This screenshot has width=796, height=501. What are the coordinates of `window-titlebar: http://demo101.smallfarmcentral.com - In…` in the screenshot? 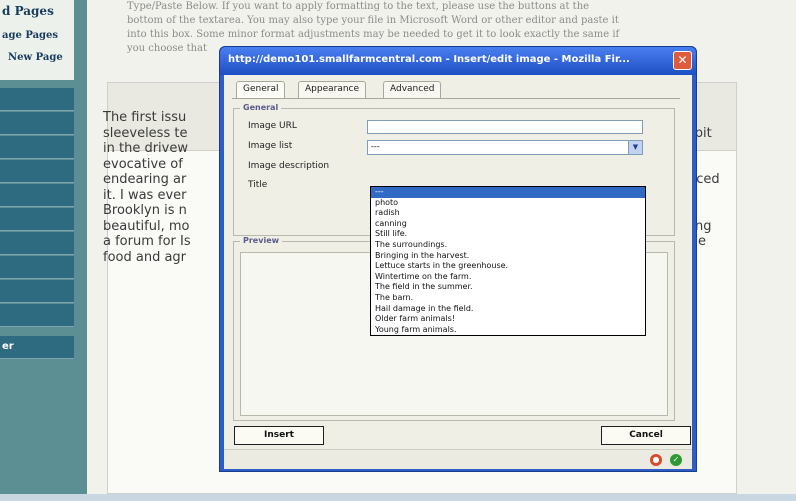 It's located at (458, 61).